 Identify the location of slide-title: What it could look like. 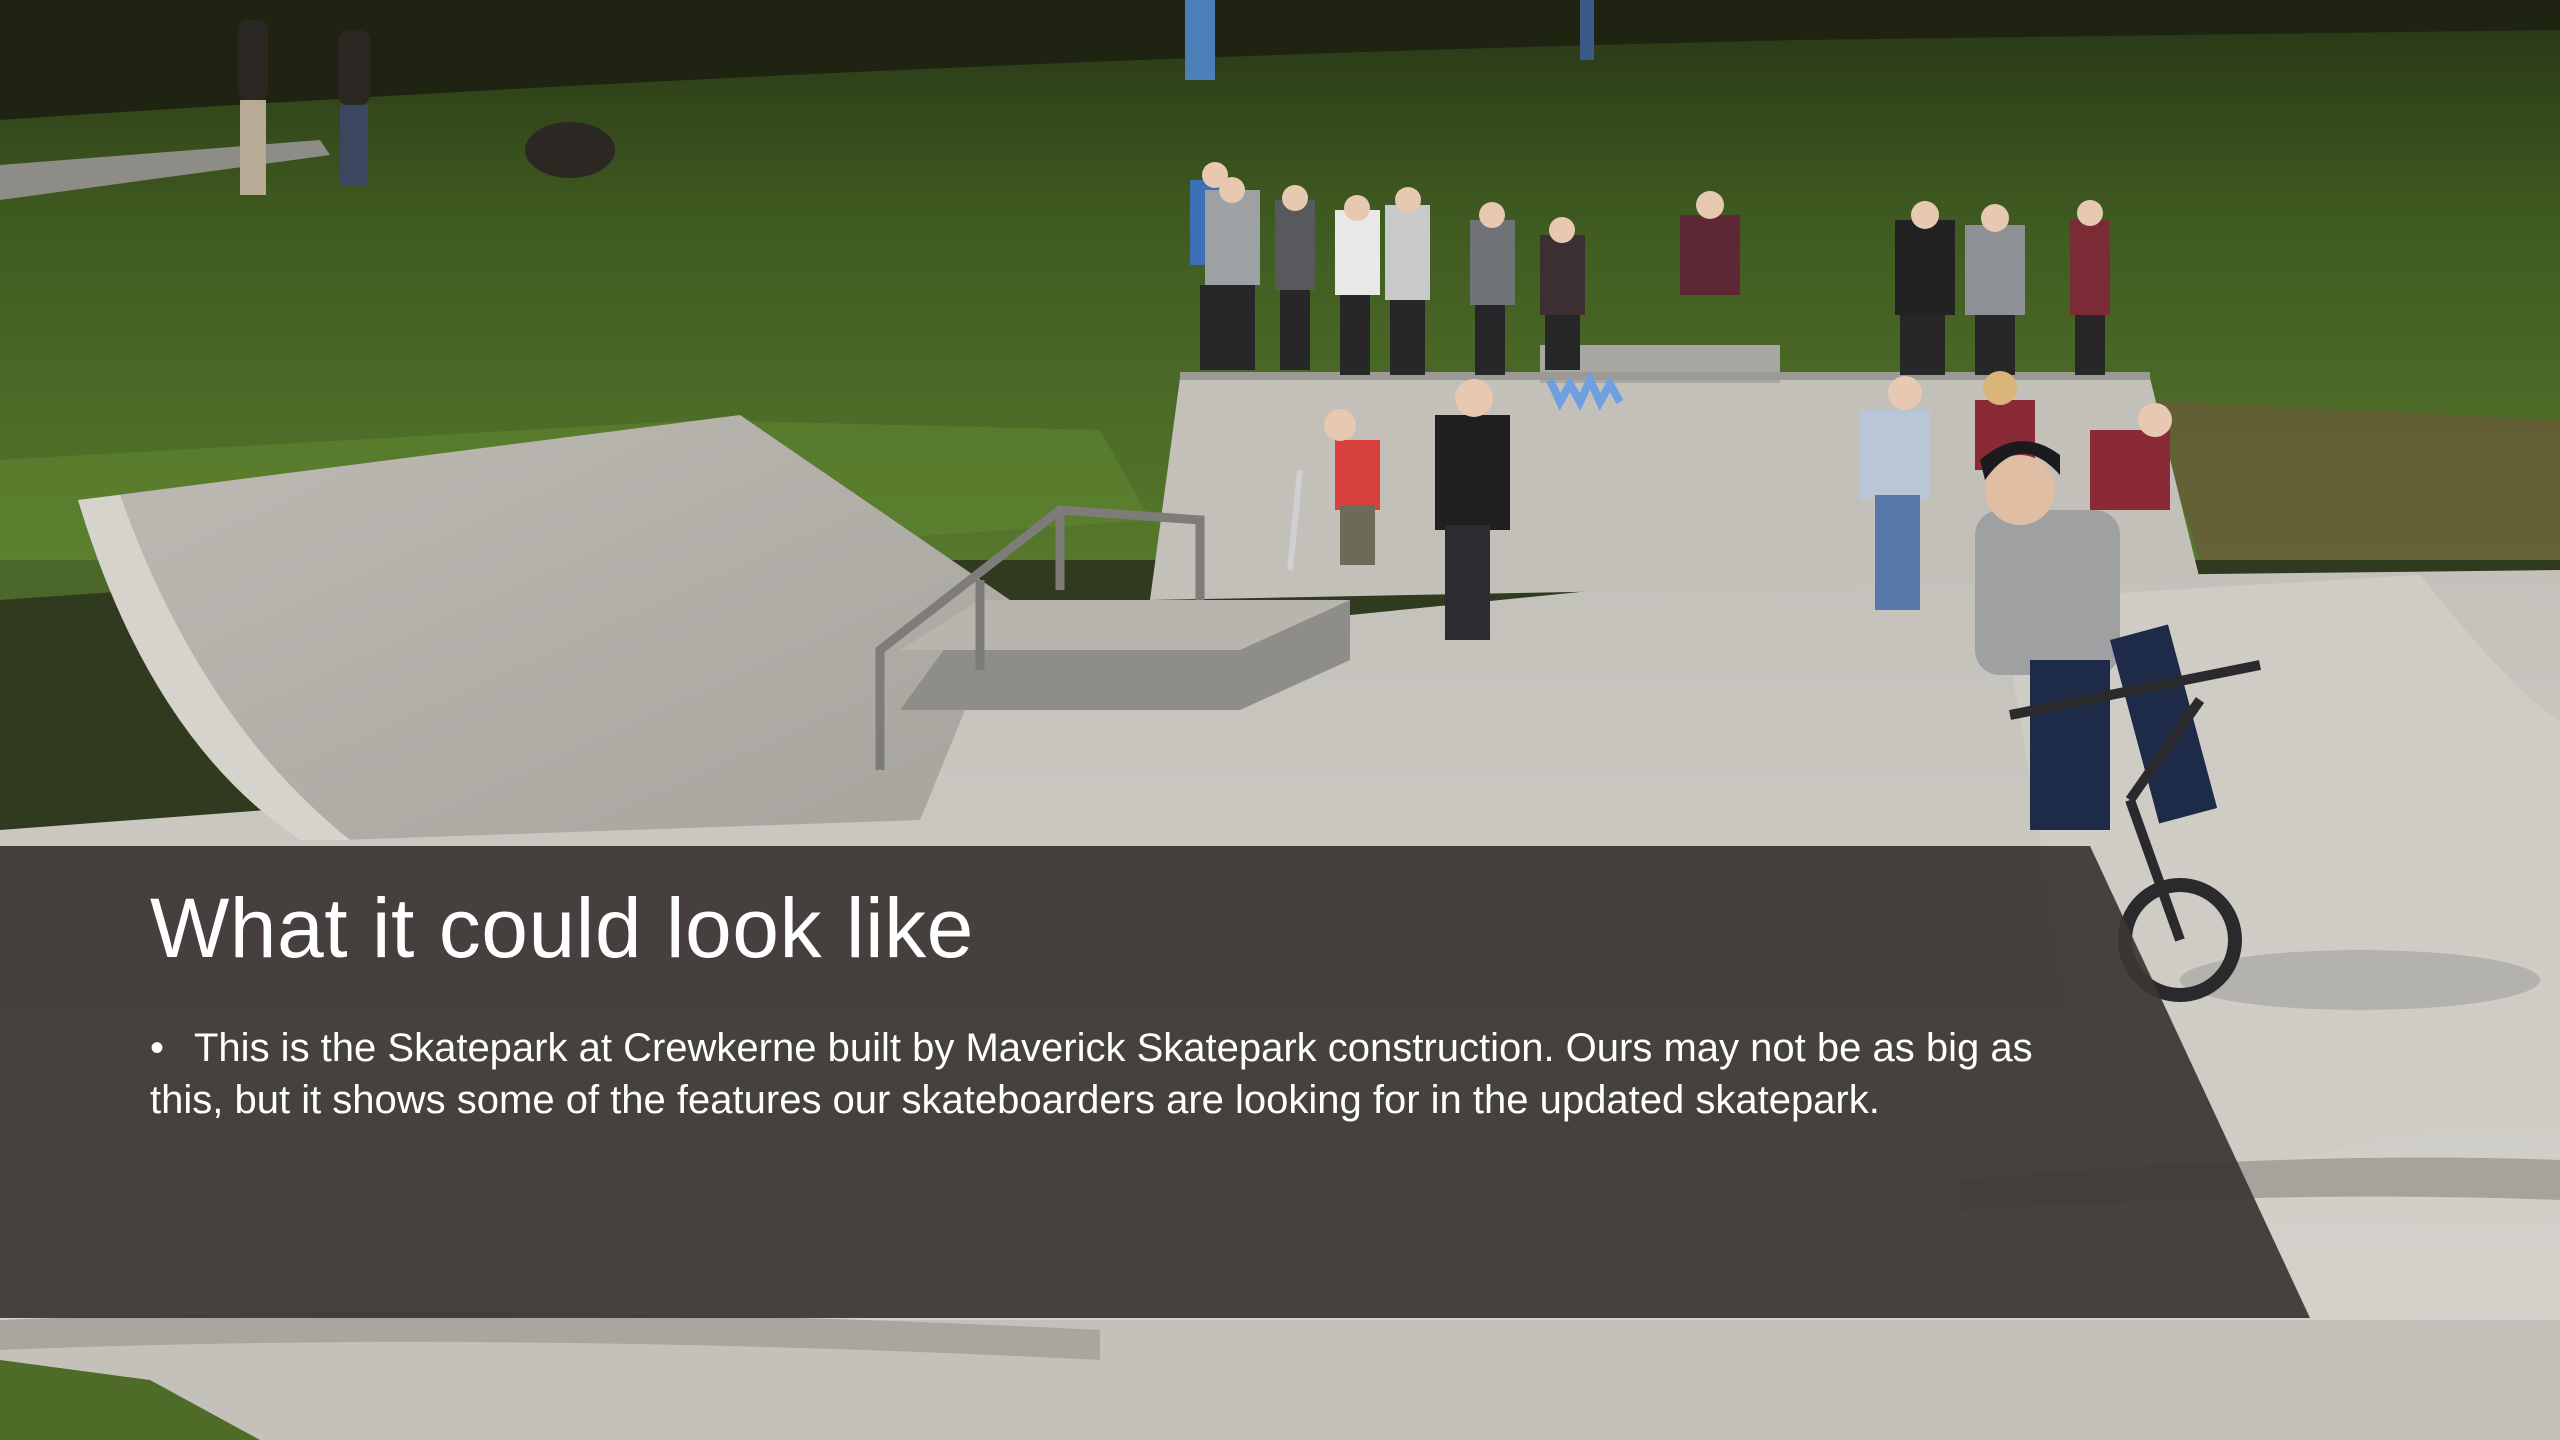
(562, 928).